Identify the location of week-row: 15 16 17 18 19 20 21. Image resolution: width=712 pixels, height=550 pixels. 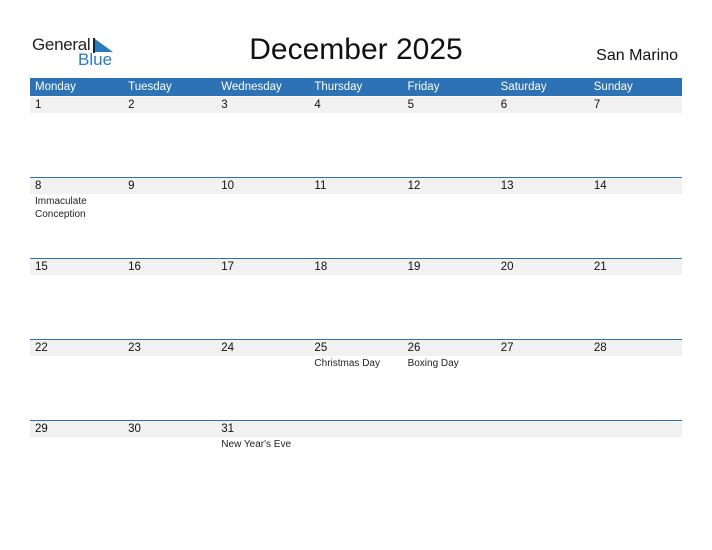
(356, 298).